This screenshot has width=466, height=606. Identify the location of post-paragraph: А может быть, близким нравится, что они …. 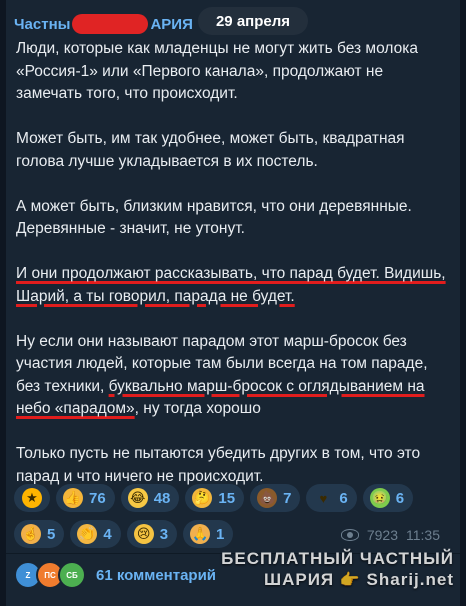
(231, 218).